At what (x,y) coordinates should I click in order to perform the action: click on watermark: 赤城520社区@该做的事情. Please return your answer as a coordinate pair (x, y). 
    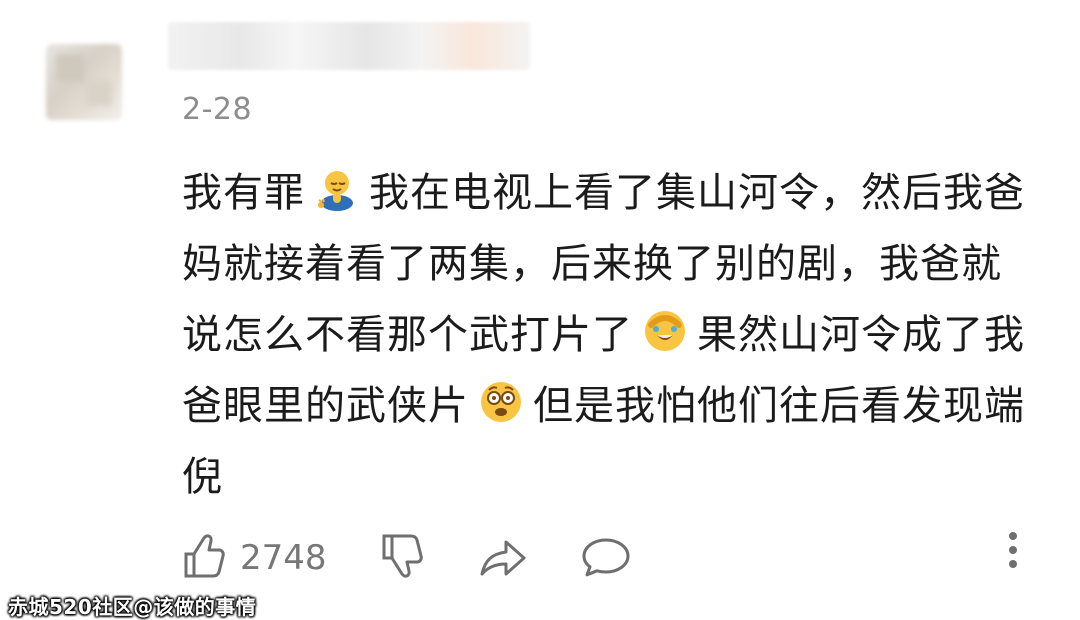
    Looking at the image, I should click on (132, 607).